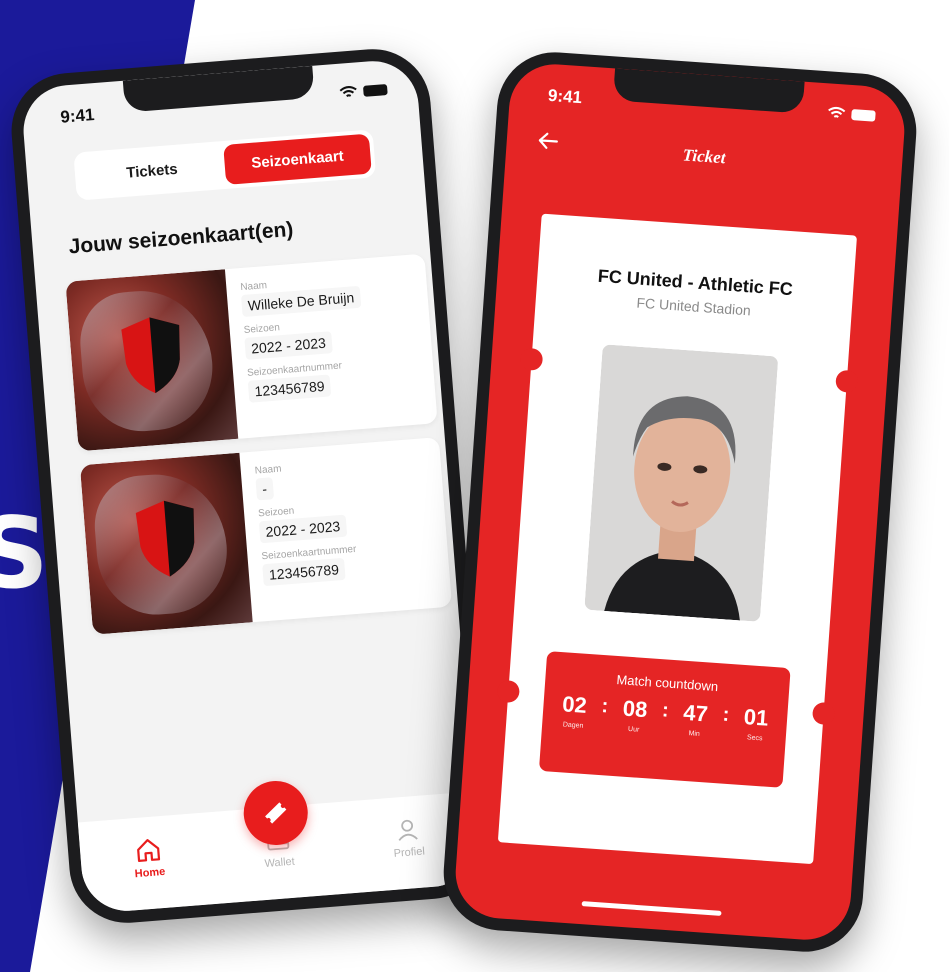 This screenshot has width=949, height=972. Describe the element at coordinates (268, 470) in the screenshot. I see `name-label: Naam` at that location.